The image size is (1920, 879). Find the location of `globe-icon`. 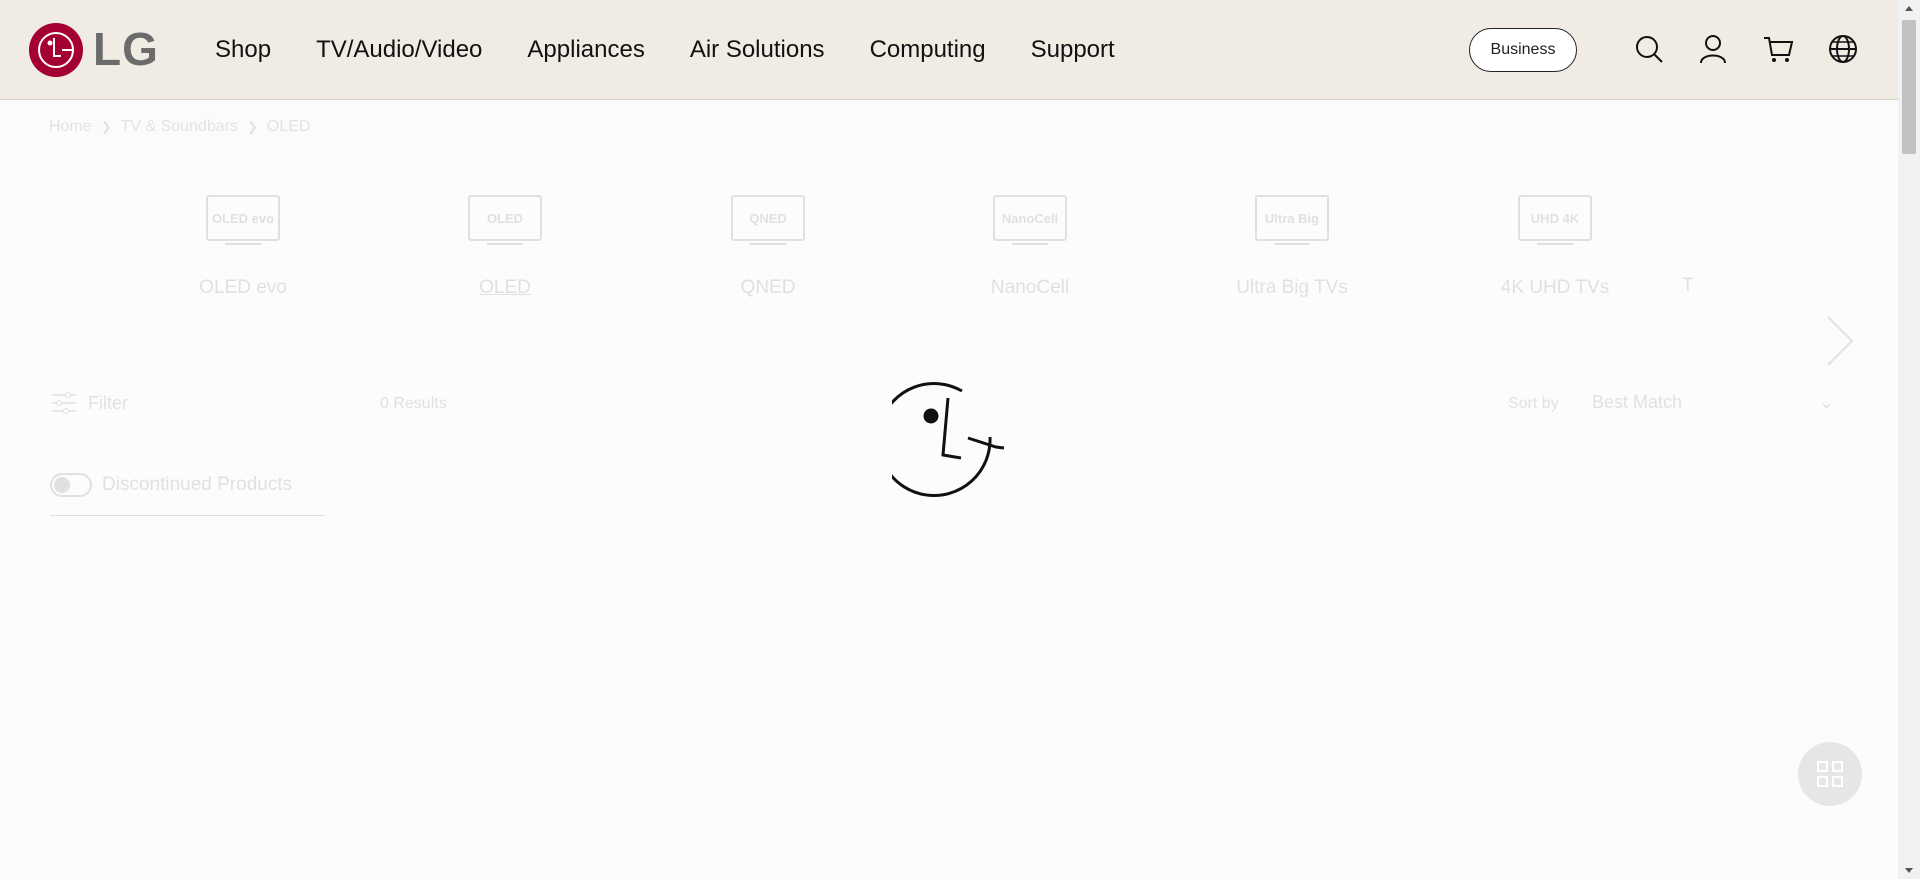

globe-icon is located at coordinates (1843, 49).